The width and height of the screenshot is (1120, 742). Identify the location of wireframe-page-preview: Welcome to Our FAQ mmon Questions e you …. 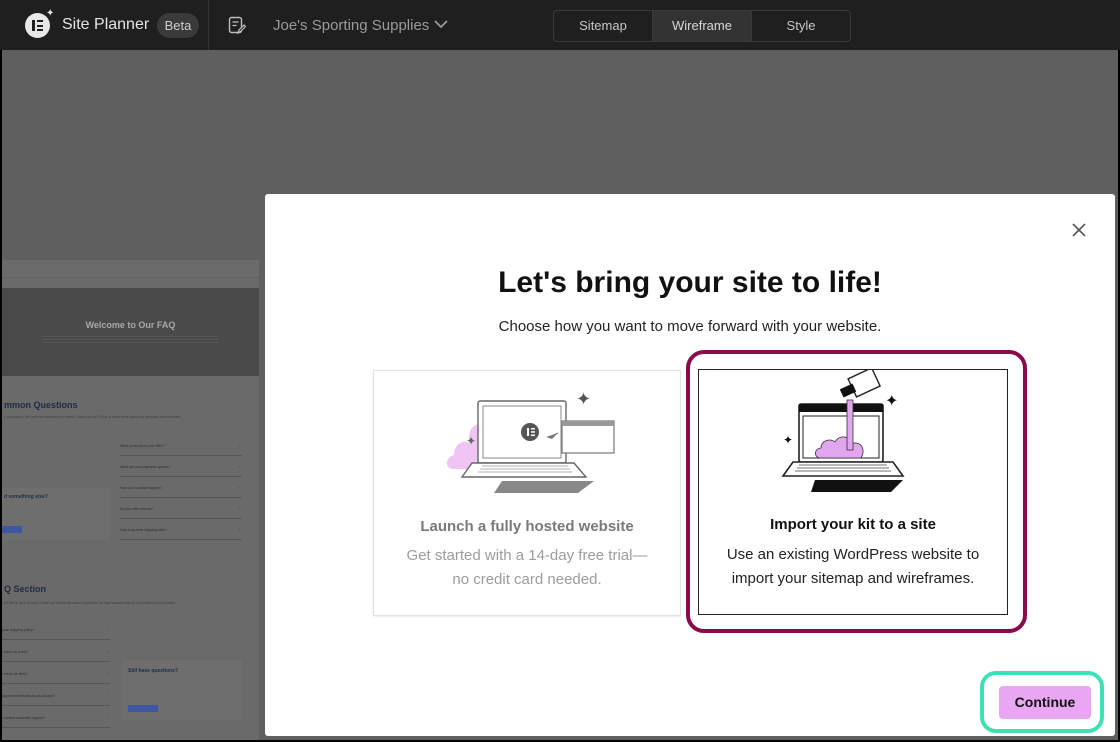
(130, 500).